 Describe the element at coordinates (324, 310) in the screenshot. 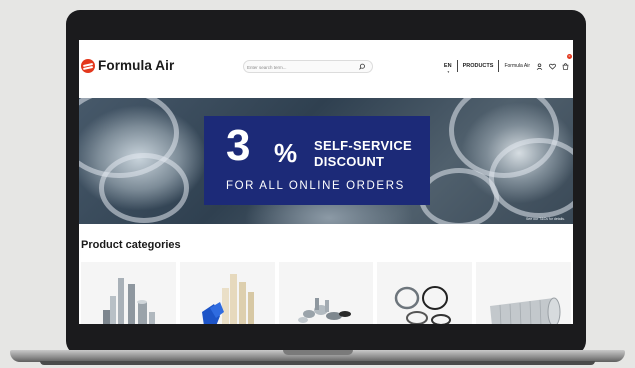

I see `clamp-parts-icon` at that location.